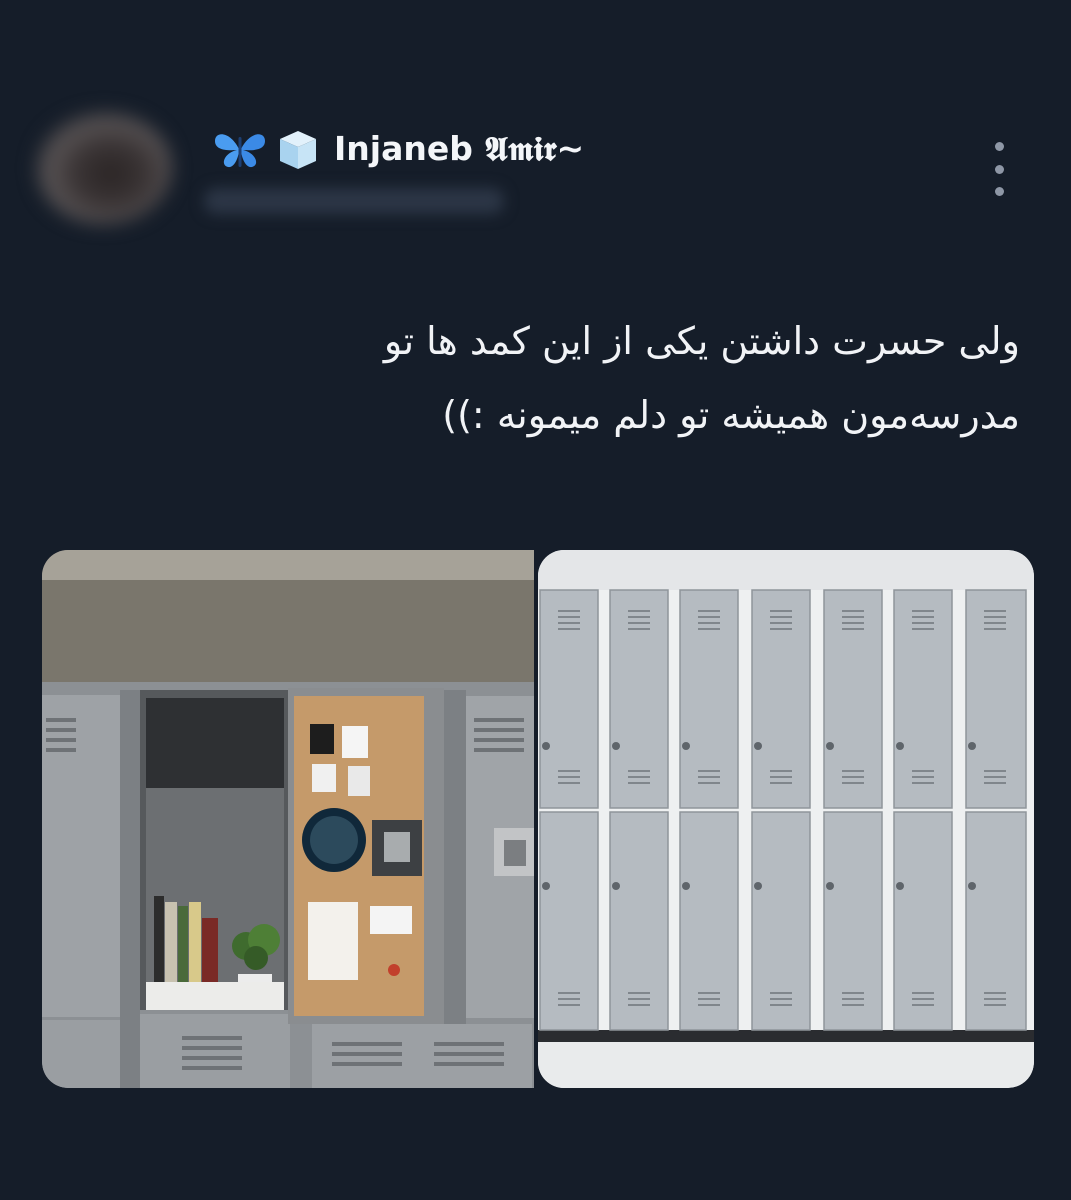 The width and height of the screenshot is (1071, 1200). What do you see at coordinates (459, 148) in the screenshot?
I see `display-name: Injaneb 𝕬𝖒𝖎𝖗~` at bounding box center [459, 148].